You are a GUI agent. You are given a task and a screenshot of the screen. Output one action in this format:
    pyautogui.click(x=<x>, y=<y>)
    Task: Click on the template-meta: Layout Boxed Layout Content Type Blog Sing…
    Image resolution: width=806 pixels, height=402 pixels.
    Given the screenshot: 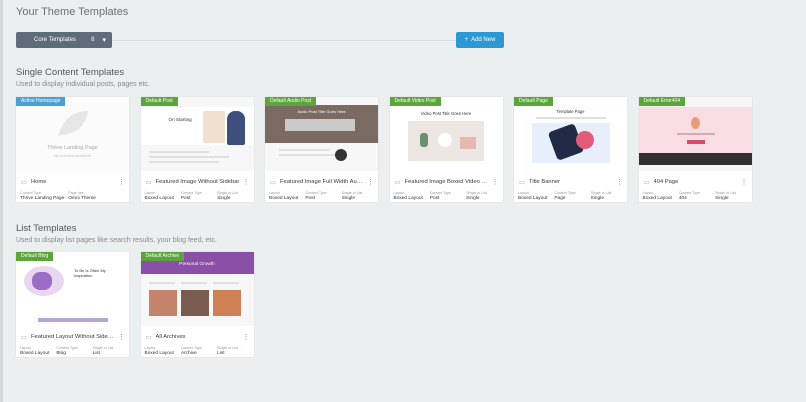 What is the action you would take?
    pyautogui.click(x=72, y=350)
    